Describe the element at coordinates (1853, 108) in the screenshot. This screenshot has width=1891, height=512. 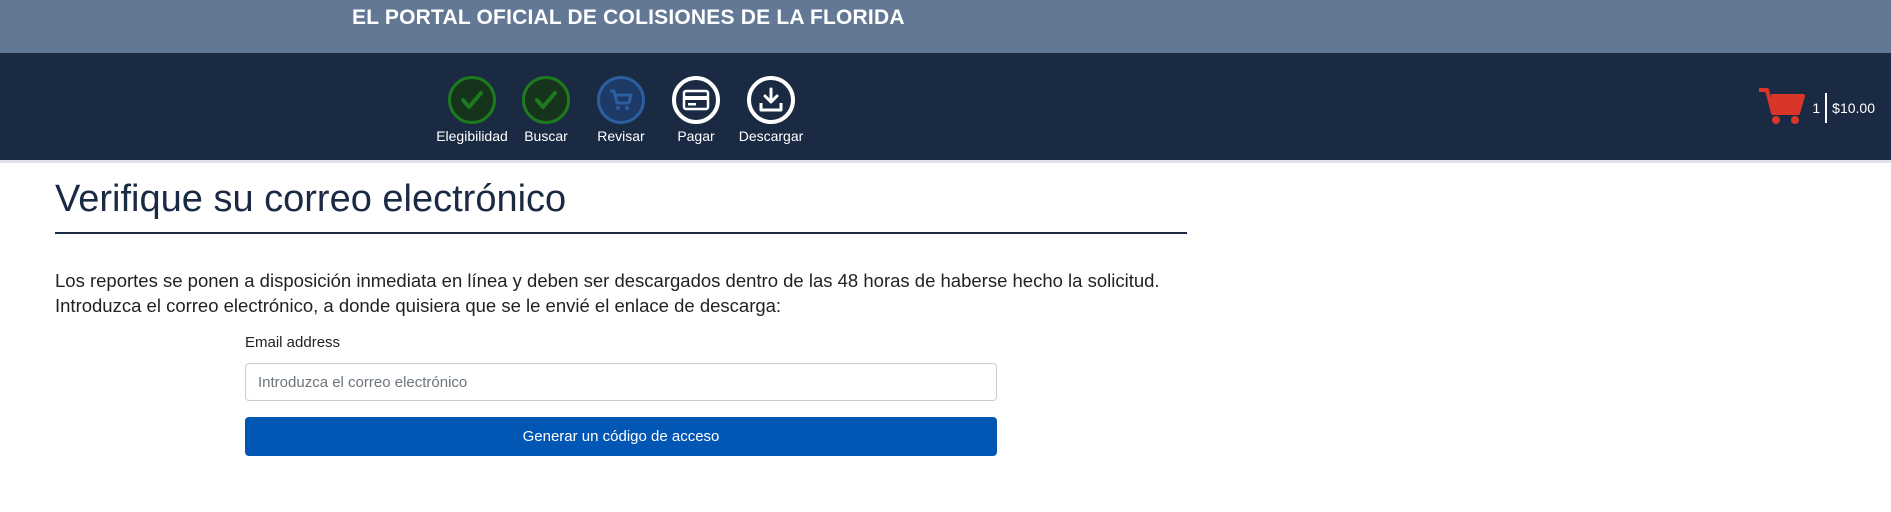
I see `cart-total: $10.00` at that location.